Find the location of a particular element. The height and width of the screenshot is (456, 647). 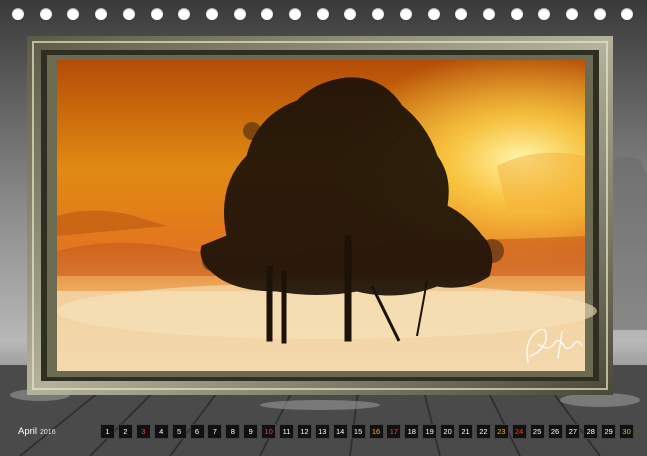

binding-holes is located at coordinates (323, 13).